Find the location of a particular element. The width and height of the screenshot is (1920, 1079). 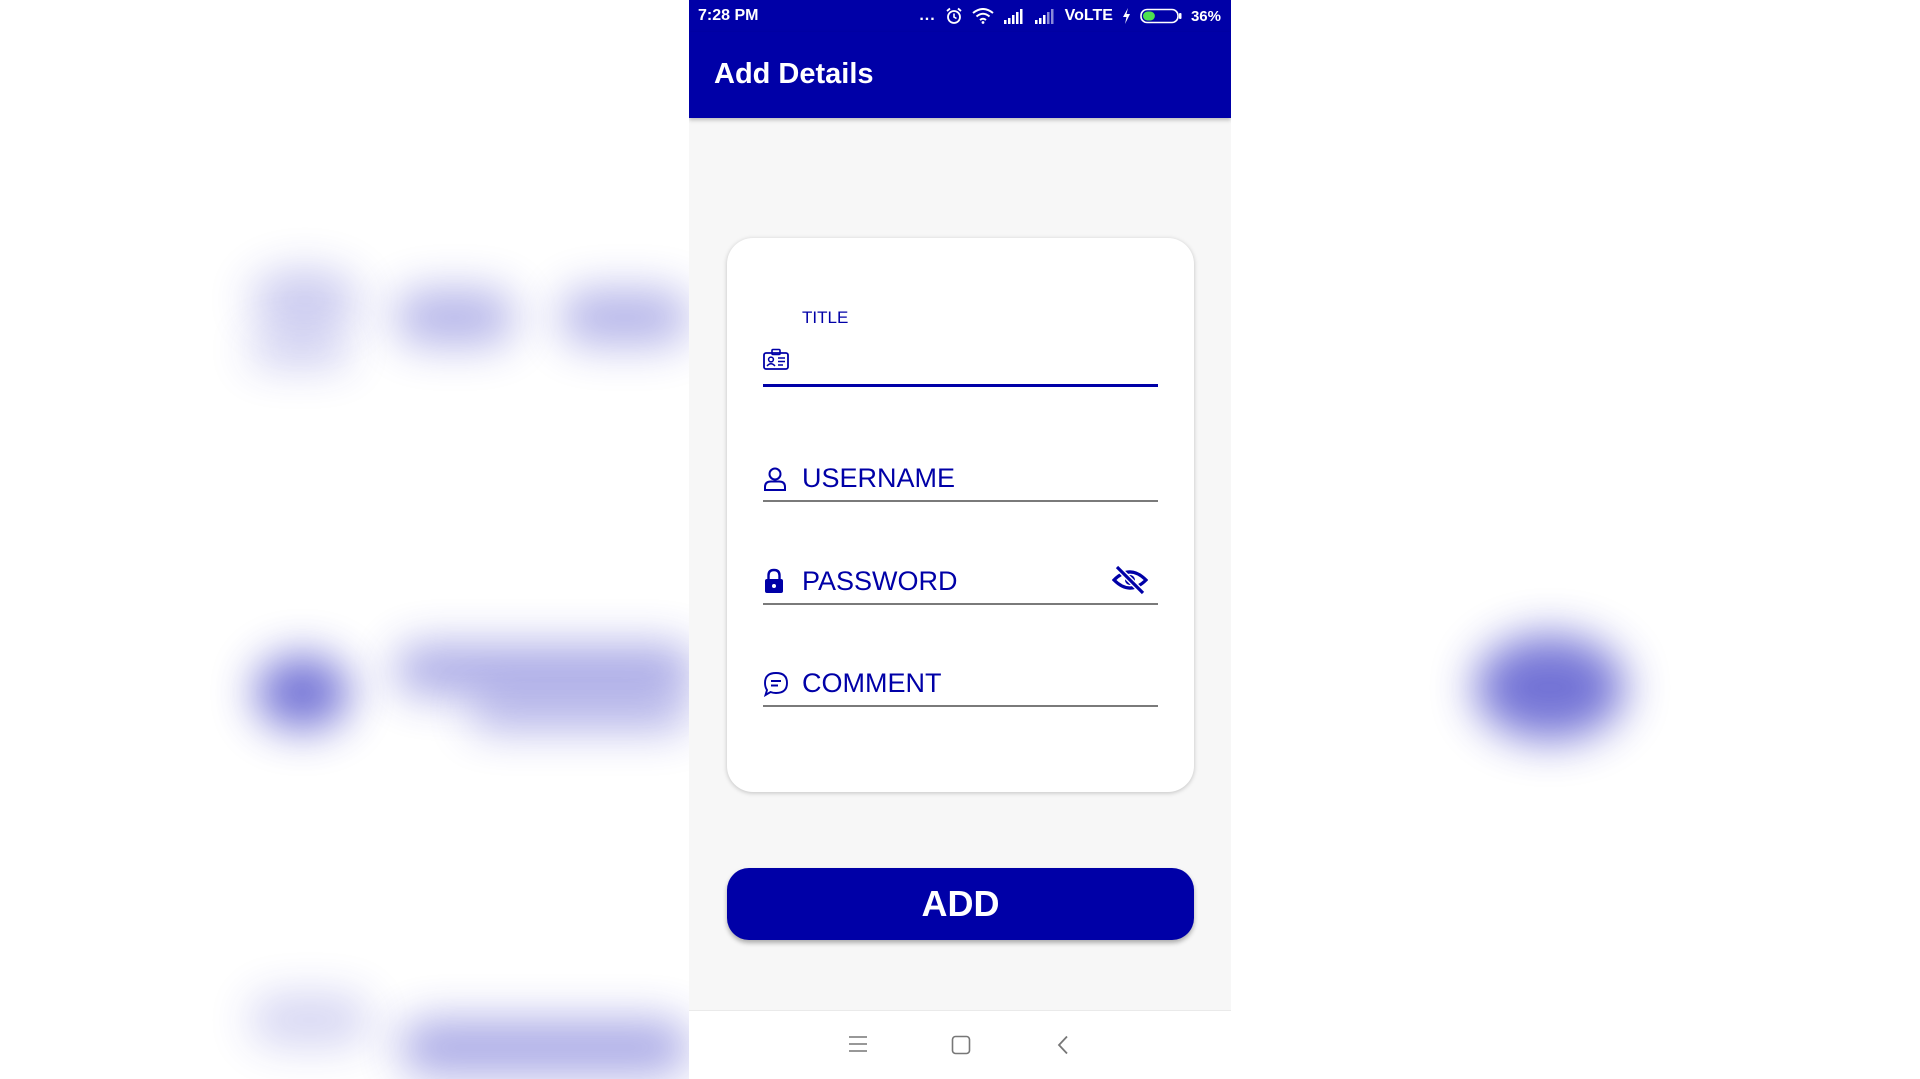

signal-strength-sim2-icon is located at coordinates (1044, 16).